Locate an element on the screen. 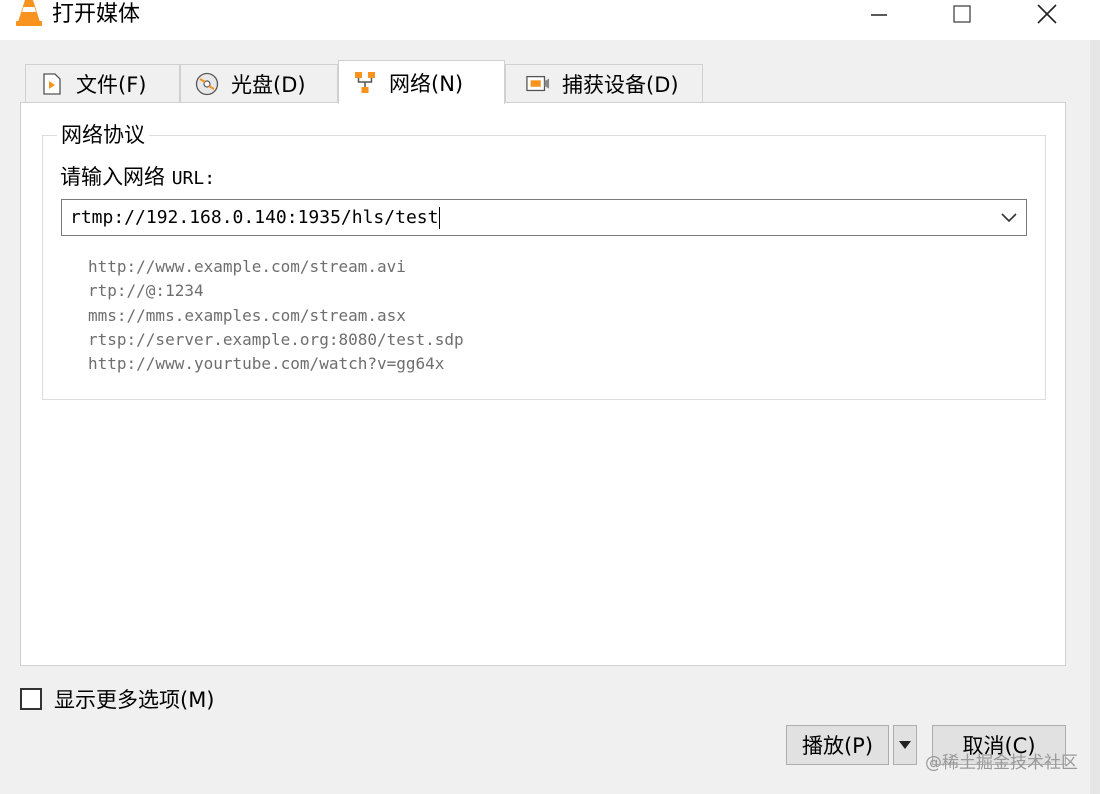 The image size is (1100, 794). text-caret is located at coordinates (440, 217).